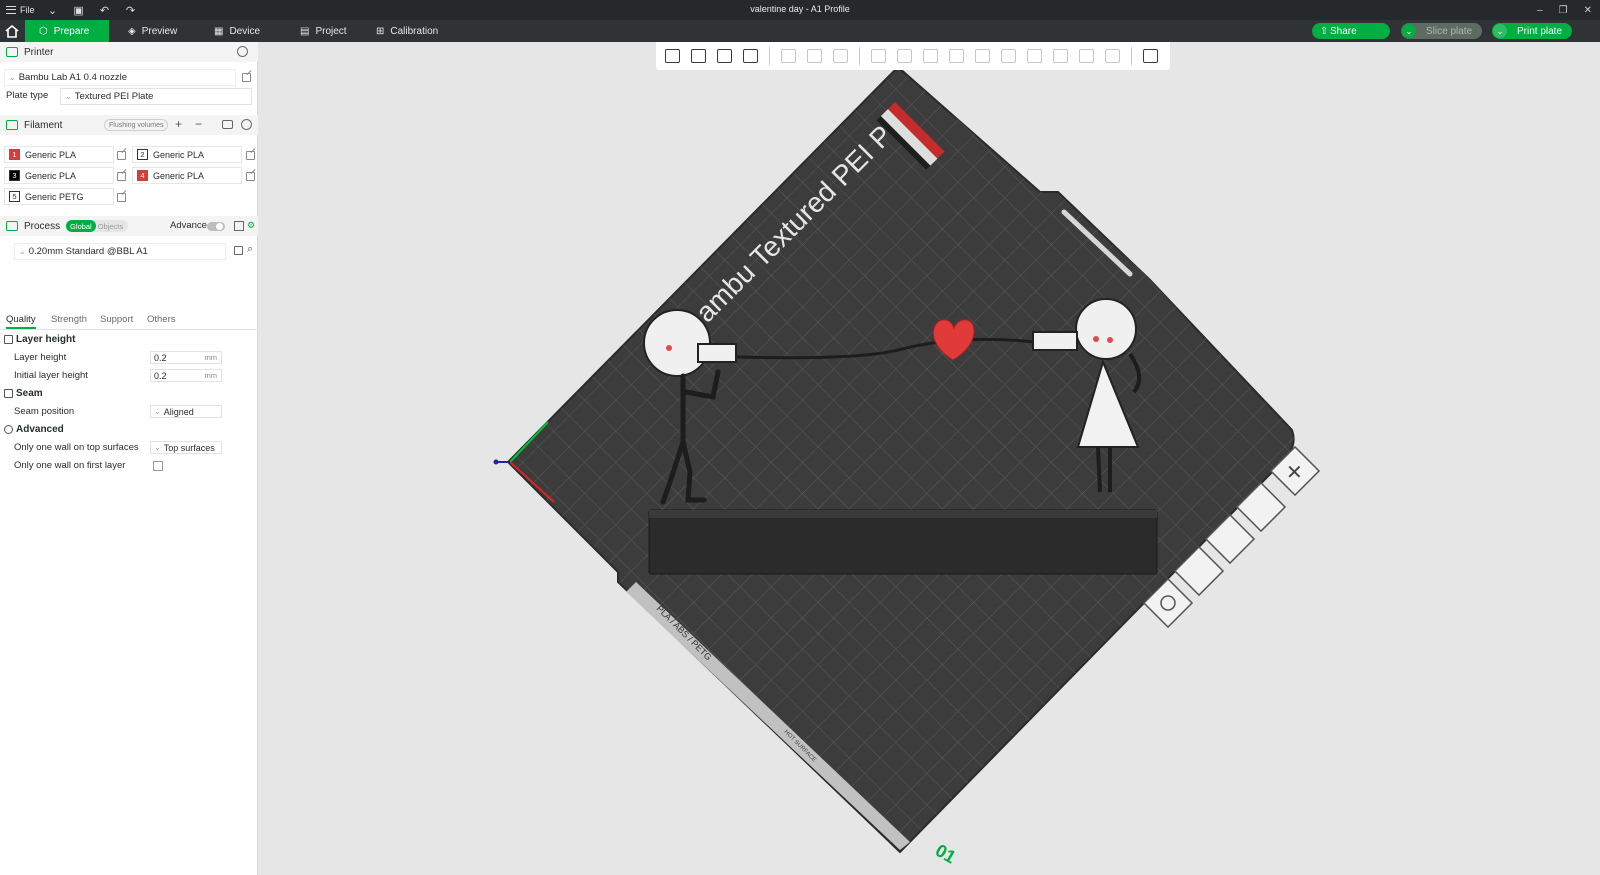  What do you see at coordinates (160, 375) in the screenshot?
I see `input-value: 0.2` at bounding box center [160, 375].